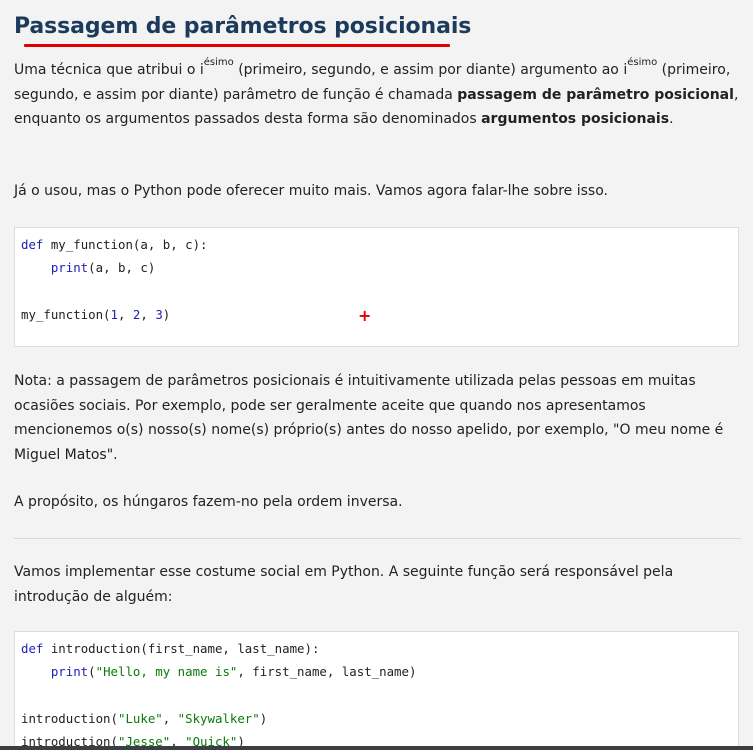 The image size is (753, 750). I want to click on mouse-cursor-crosshair: +, so click(365, 315).